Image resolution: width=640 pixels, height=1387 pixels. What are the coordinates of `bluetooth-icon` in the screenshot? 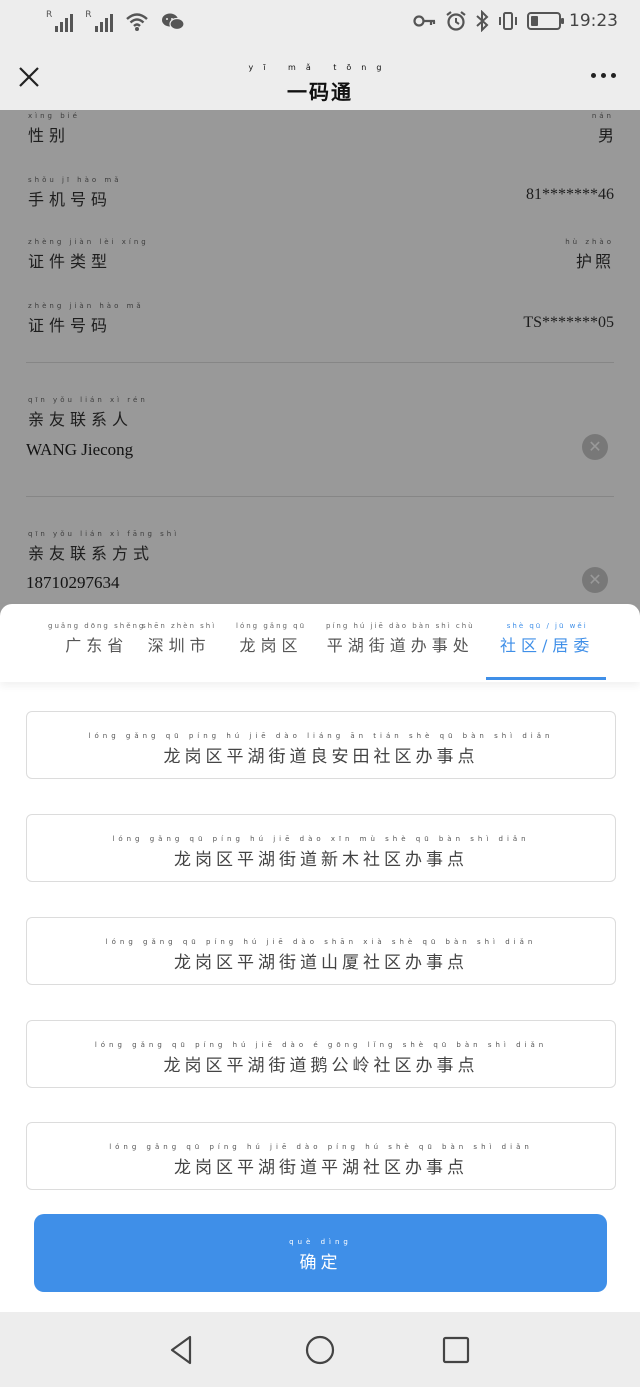 It's located at (482, 21).